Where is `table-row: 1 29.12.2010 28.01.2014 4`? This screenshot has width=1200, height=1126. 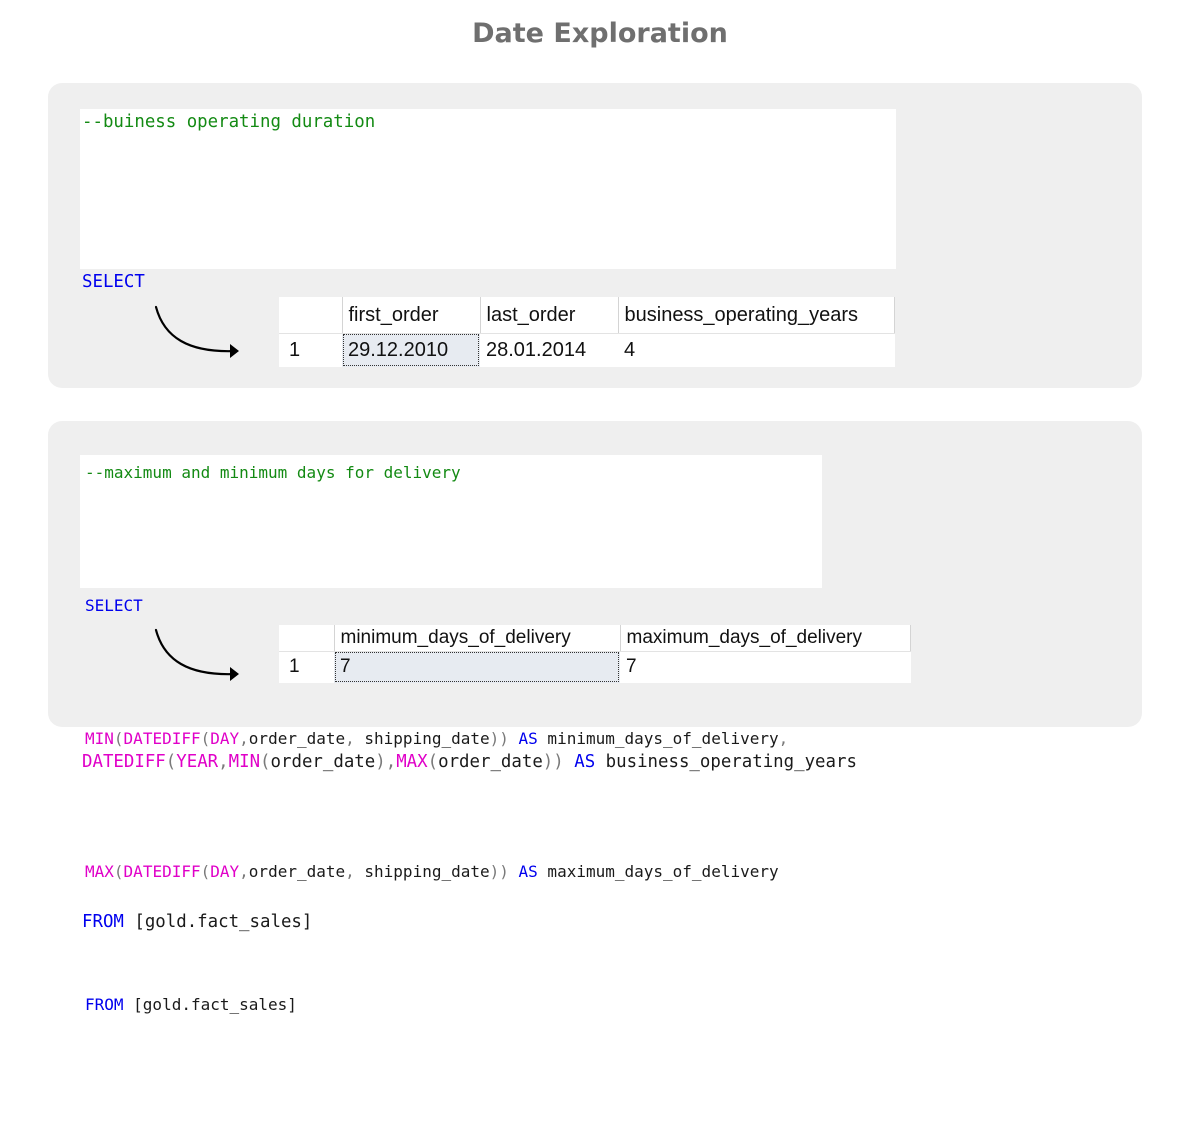 table-row: 1 29.12.2010 28.01.2014 4 is located at coordinates (586, 350).